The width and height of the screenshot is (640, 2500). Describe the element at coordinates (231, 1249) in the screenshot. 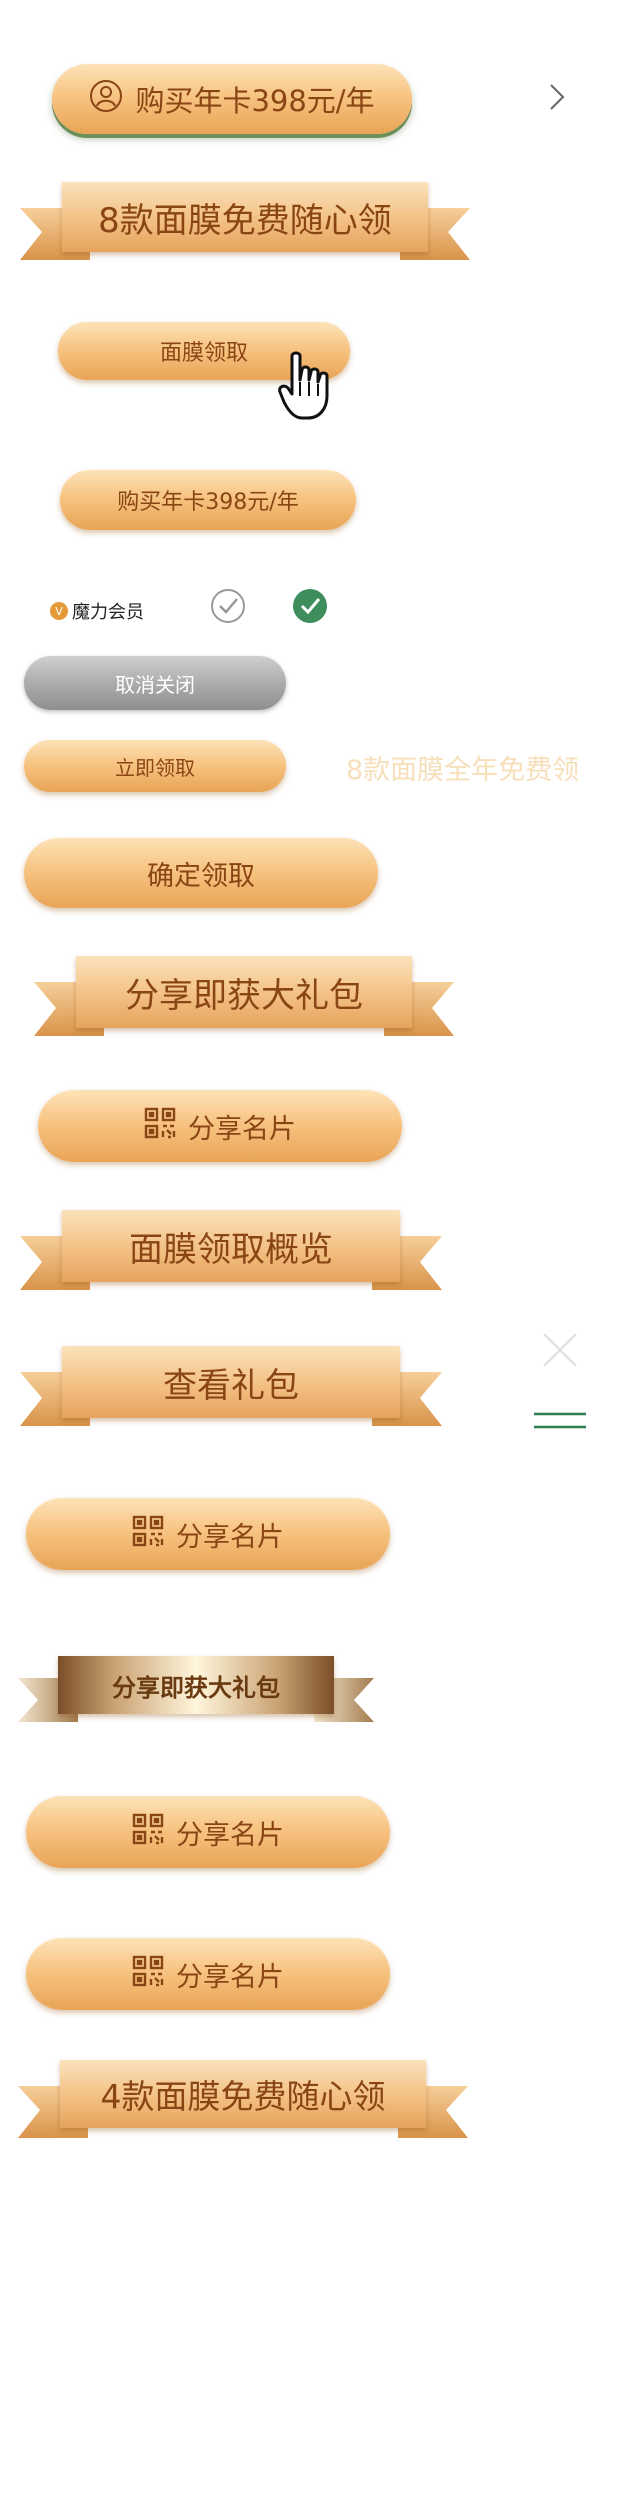

I see `ribbon-label: 面膜领取概览` at that location.